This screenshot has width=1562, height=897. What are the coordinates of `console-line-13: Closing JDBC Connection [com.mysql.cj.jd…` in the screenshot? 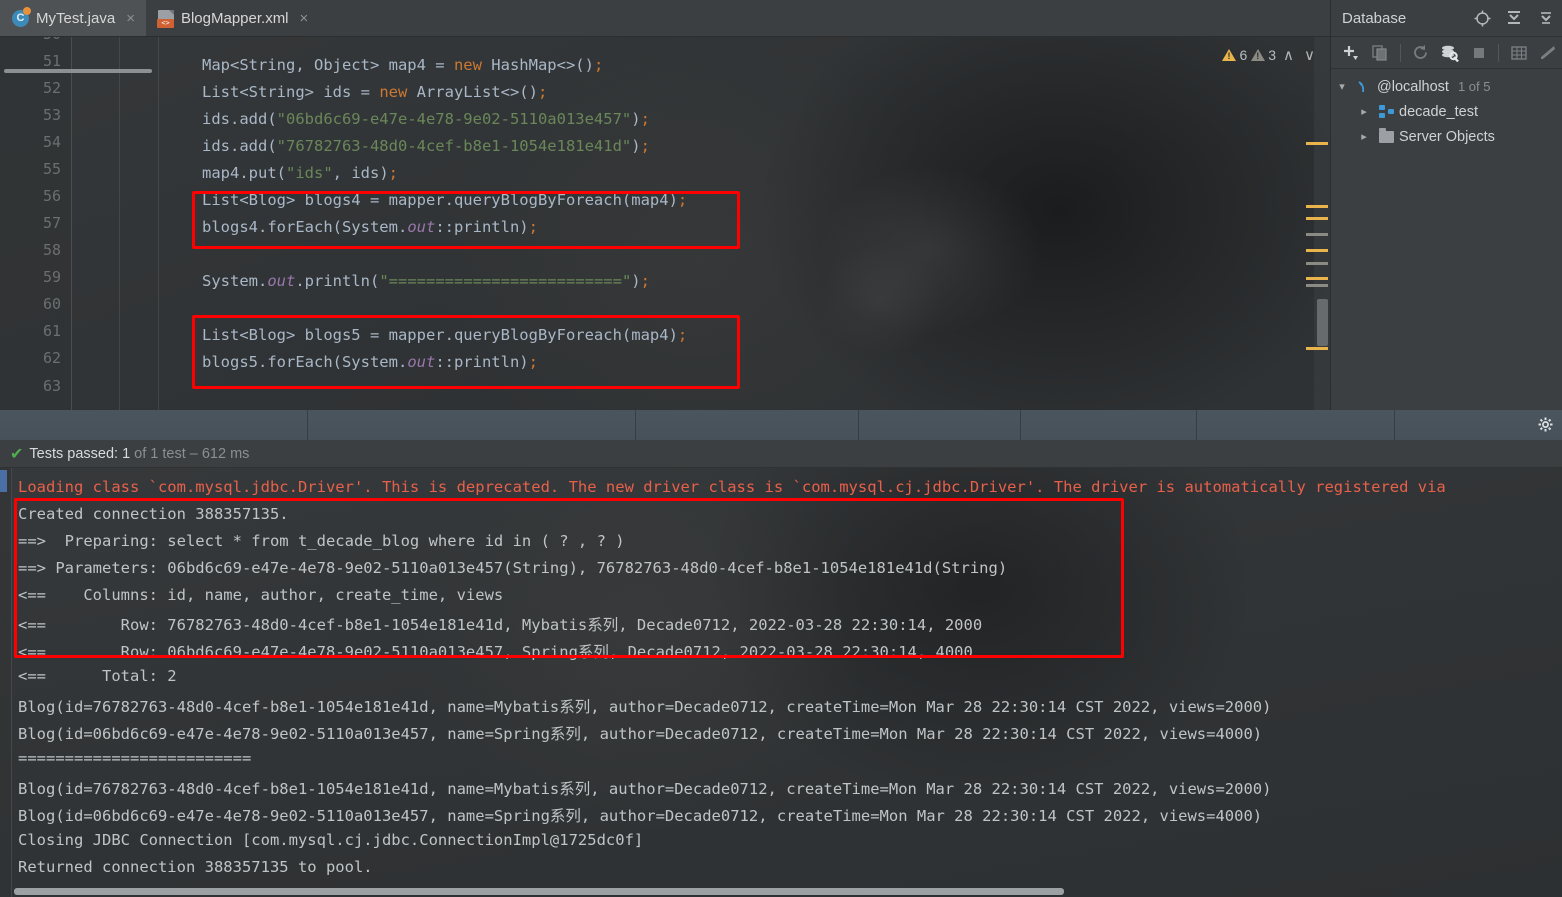 It's located at (331, 840).